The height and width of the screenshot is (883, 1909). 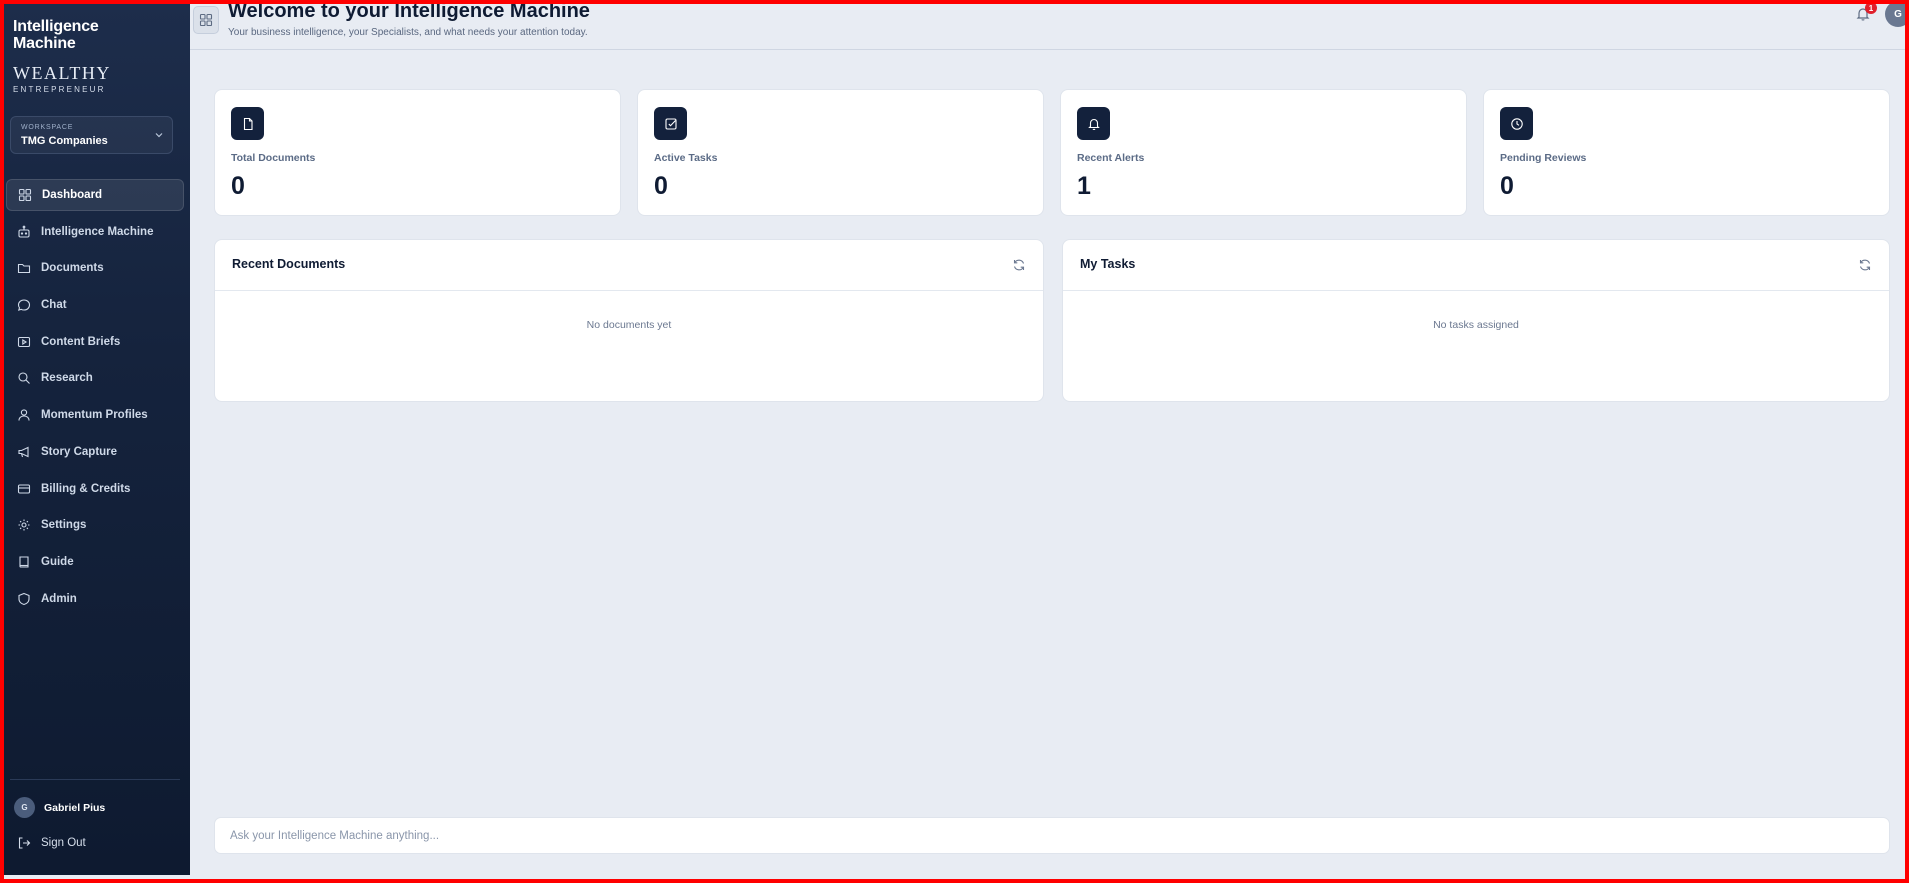 What do you see at coordinates (59, 598) in the screenshot?
I see `sidebar-item-label: Admin` at bounding box center [59, 598].